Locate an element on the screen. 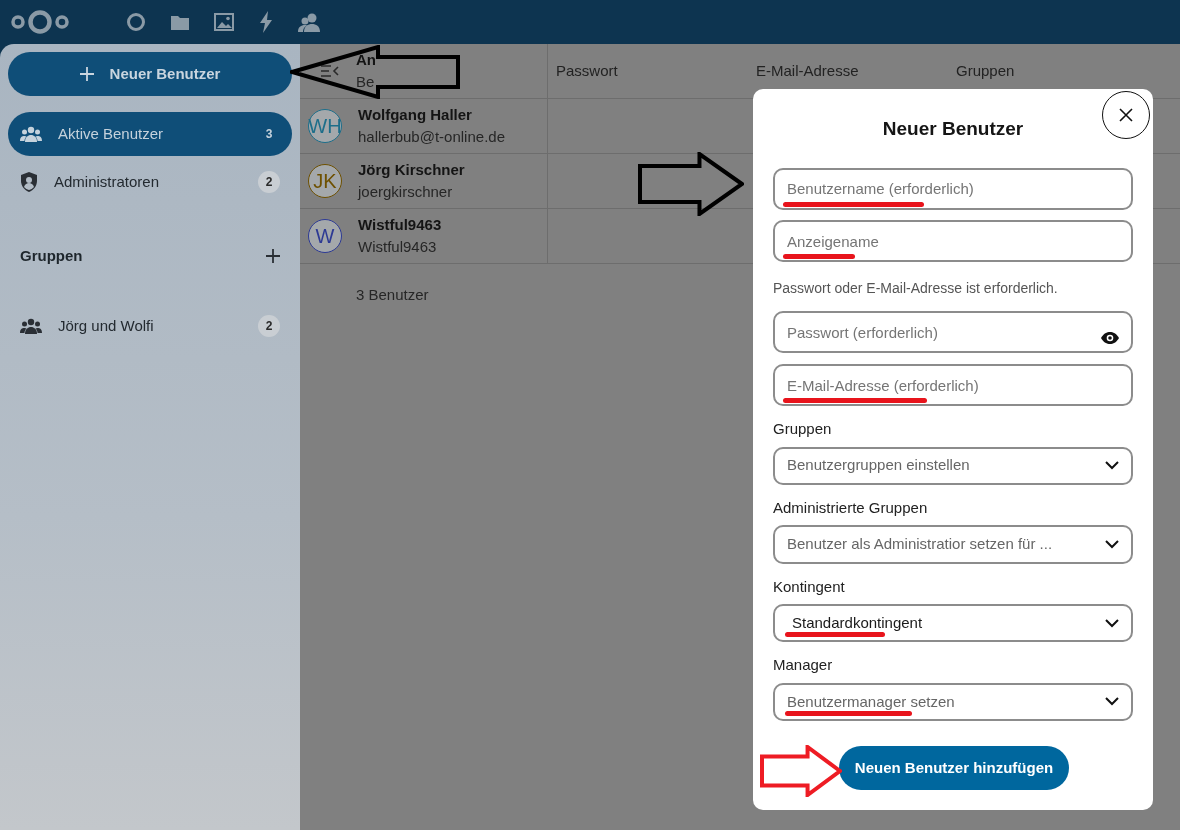 This screenshot has height=830, width=1180. column-header: Passwort is located at coordinates (587, 70).